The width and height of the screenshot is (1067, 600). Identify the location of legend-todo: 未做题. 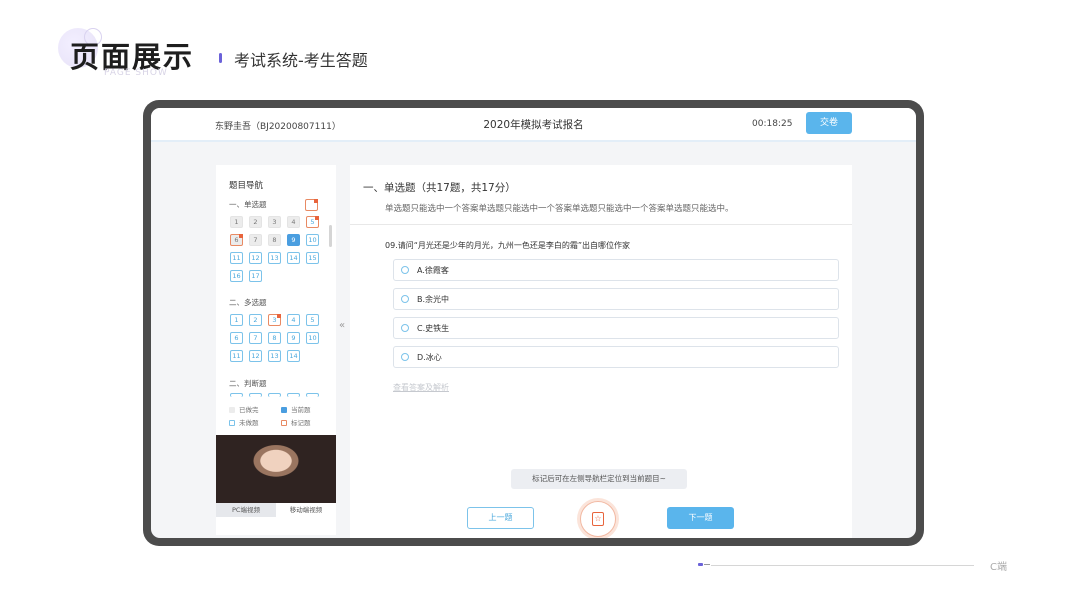
(244, 422).